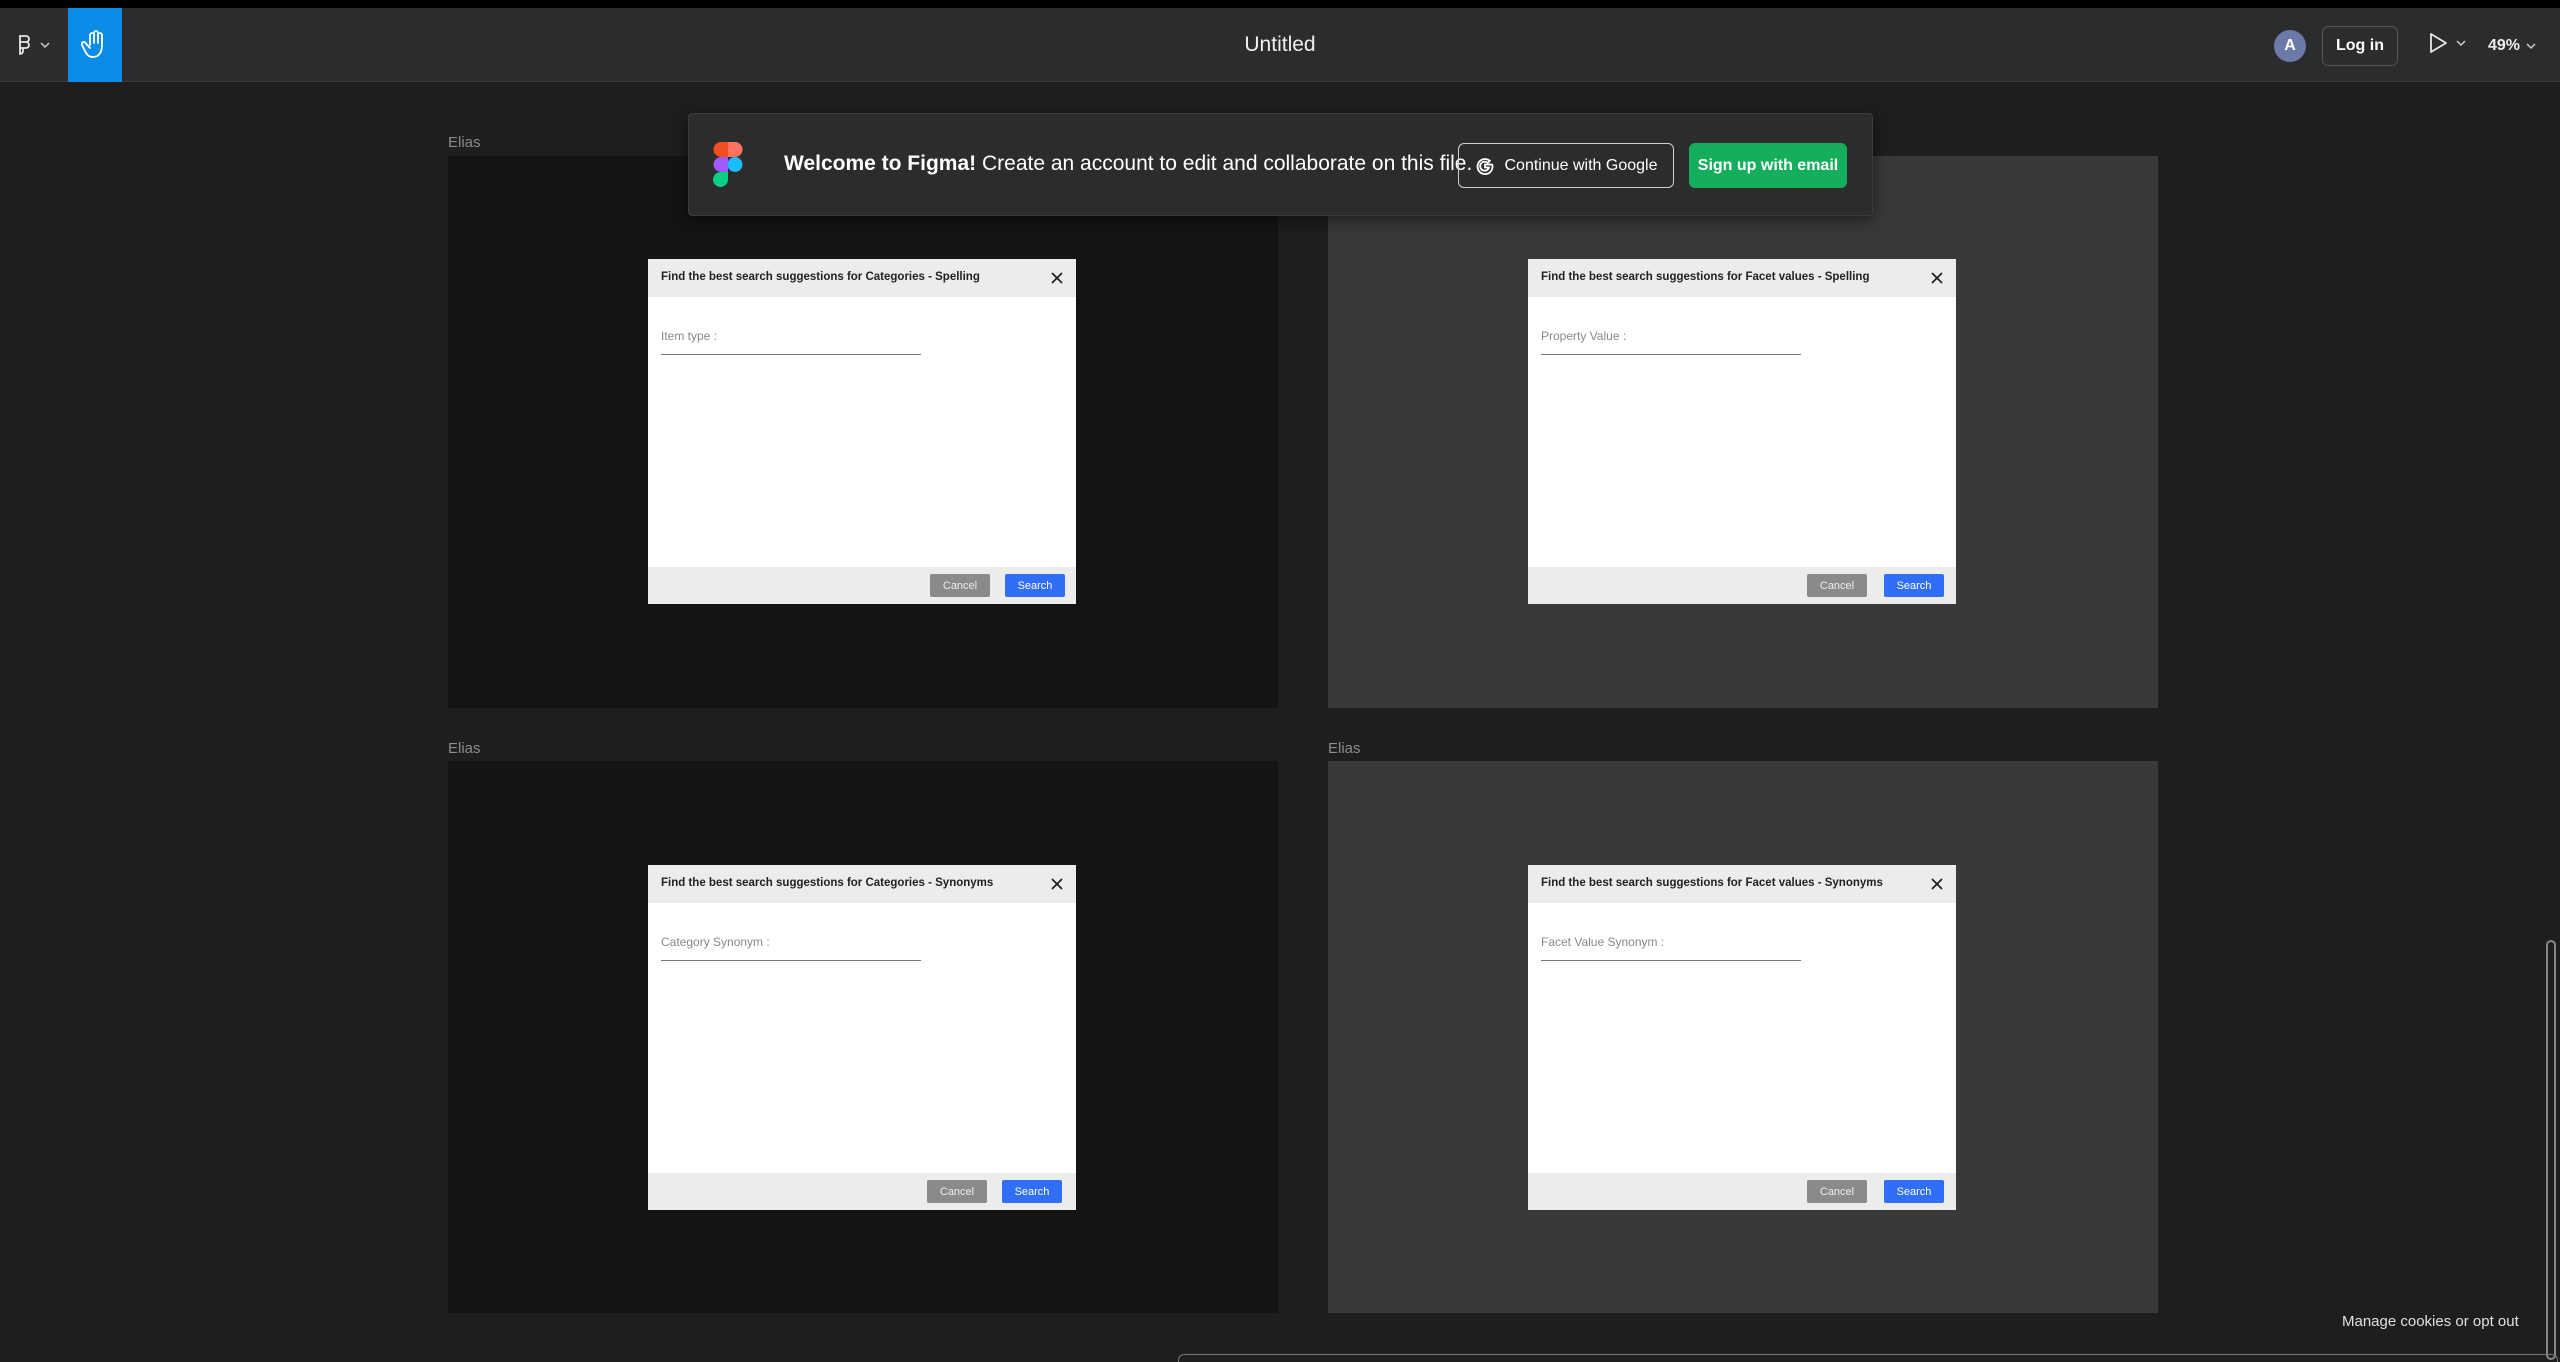 The width and height of the screenshot is (2560, 1362). Describe the element at coordinates (1280, 4) in the screenshot. I see `window-top-edge` at that location.